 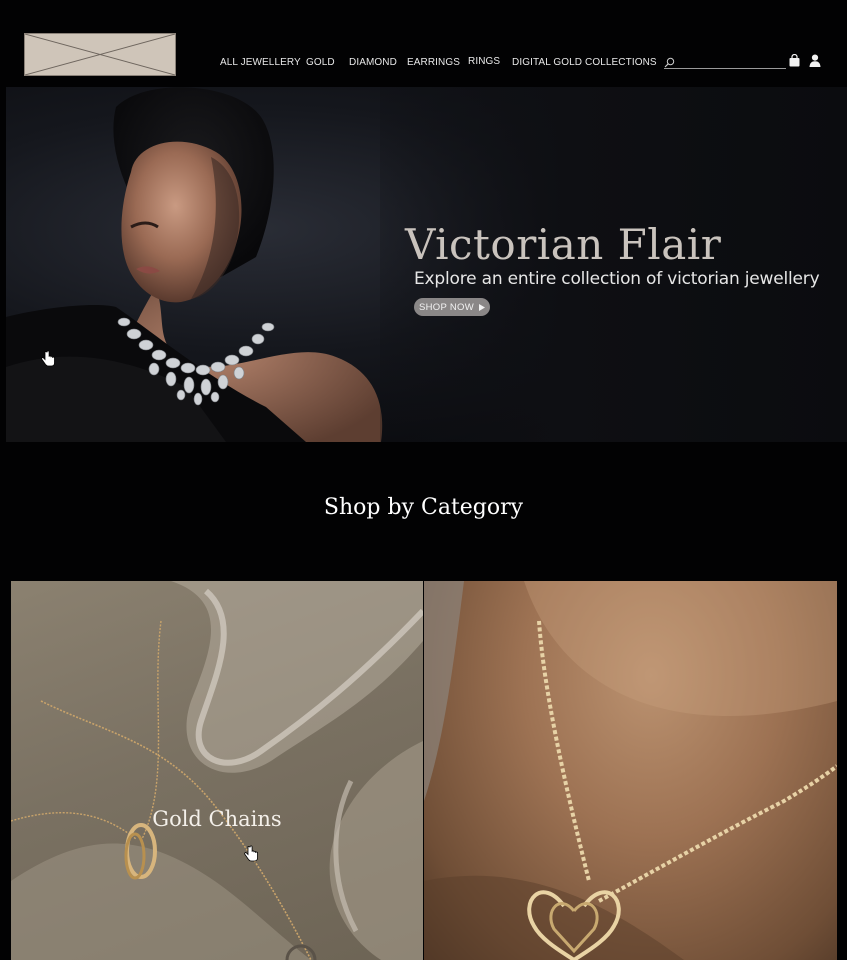 I want to click on shop-now-button: SHOP NOW, so click(x=452, y=307).